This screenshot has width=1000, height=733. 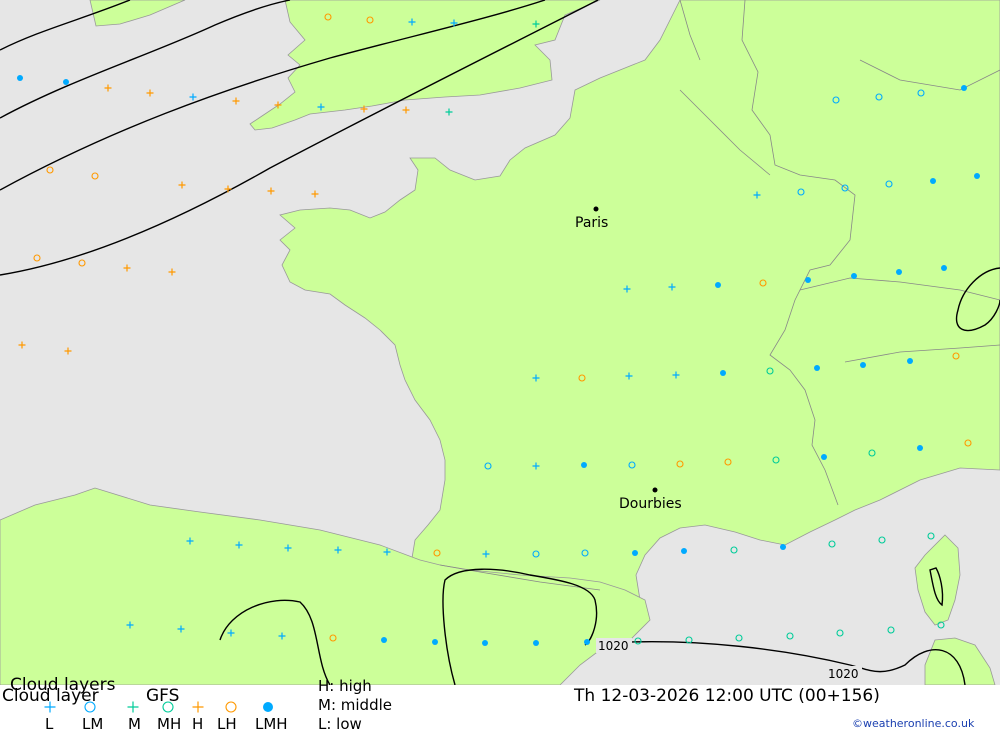 I want to click on legend-level-middle: M: middle, so click(x=355, y=705).